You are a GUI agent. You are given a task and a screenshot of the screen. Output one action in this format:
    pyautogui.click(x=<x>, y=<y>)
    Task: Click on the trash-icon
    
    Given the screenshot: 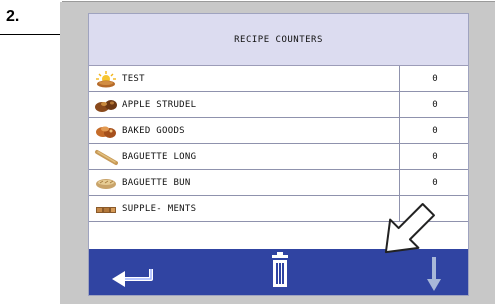 What is the action you would take?
    pyautogui.click(x=281, y=272)
    